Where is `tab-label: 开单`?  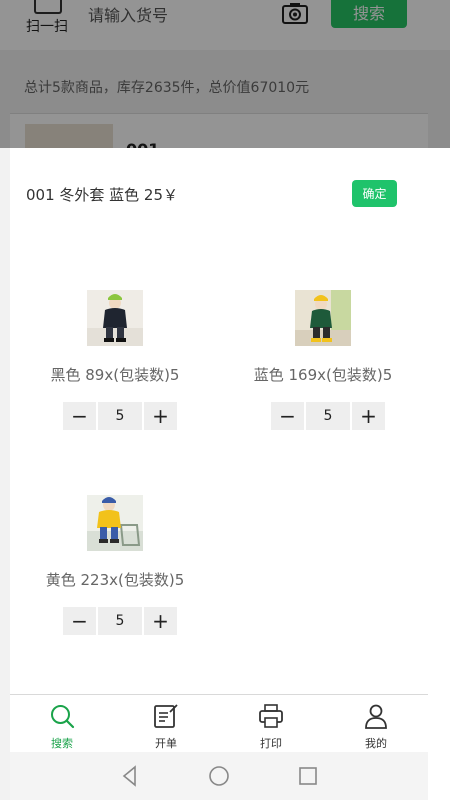
tab-label: 开单 is located at coordinates (166, 743).